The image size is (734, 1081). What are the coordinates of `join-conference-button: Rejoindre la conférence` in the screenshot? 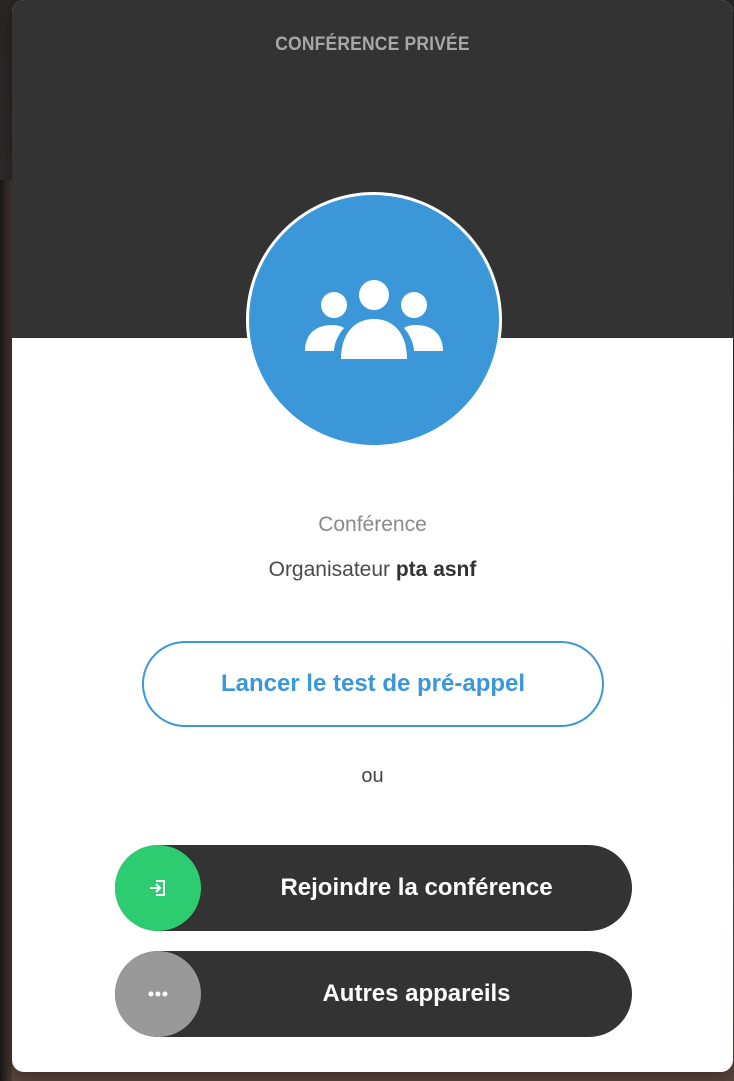 It's located at (373, 888).